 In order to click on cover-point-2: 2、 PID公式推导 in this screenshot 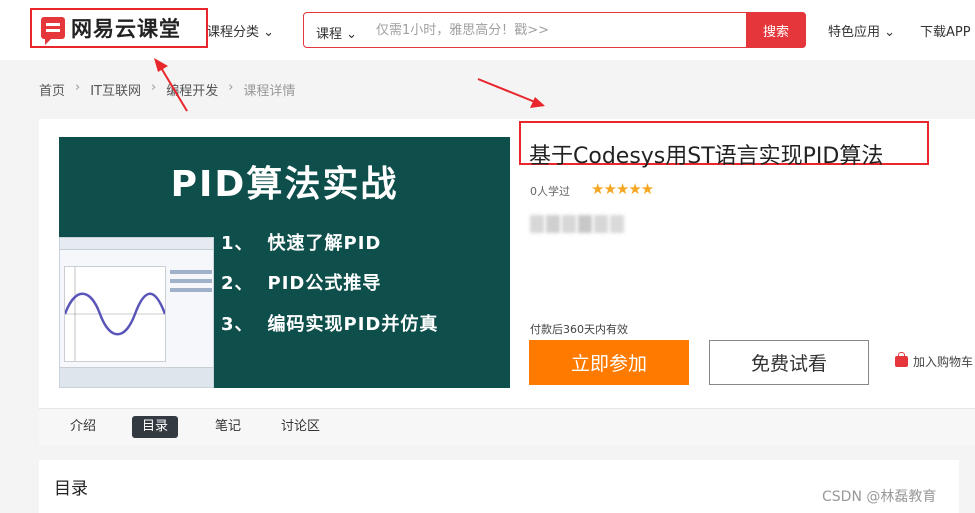, I will do `click(301, 283)`.